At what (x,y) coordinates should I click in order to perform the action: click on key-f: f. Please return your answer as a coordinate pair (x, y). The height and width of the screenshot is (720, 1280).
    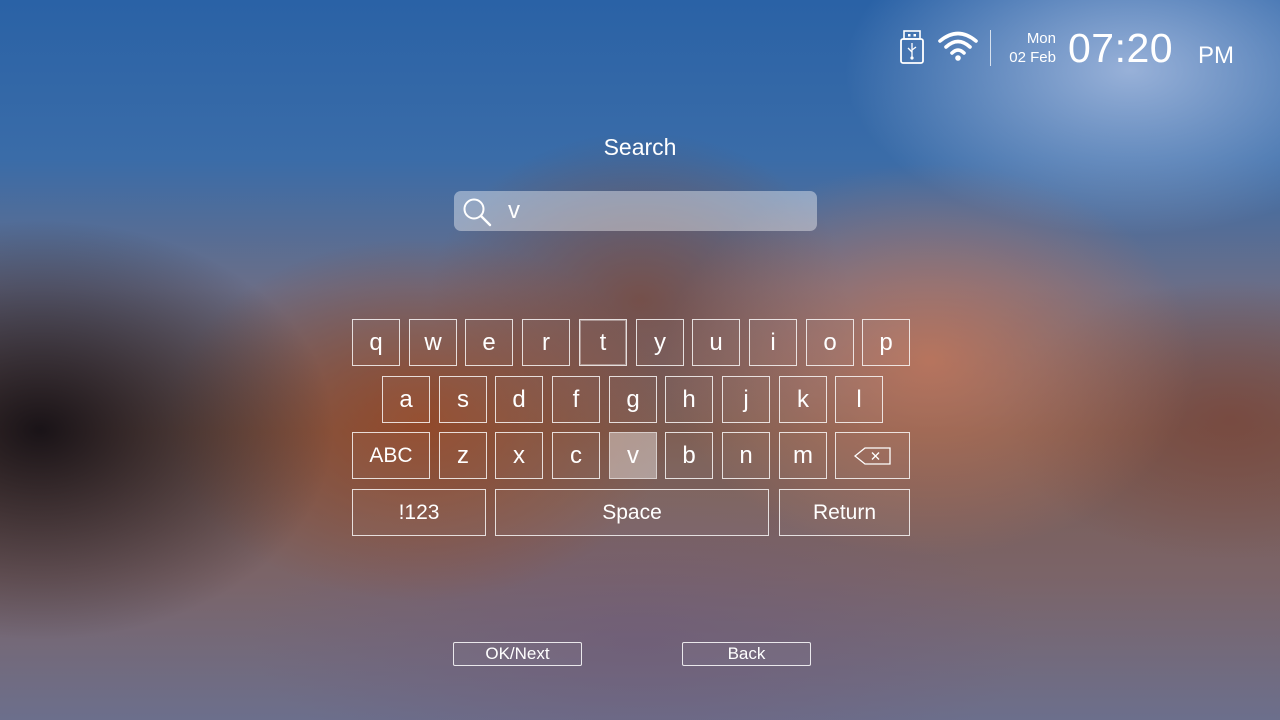
    Looking at the image, I should click on (576, 399).